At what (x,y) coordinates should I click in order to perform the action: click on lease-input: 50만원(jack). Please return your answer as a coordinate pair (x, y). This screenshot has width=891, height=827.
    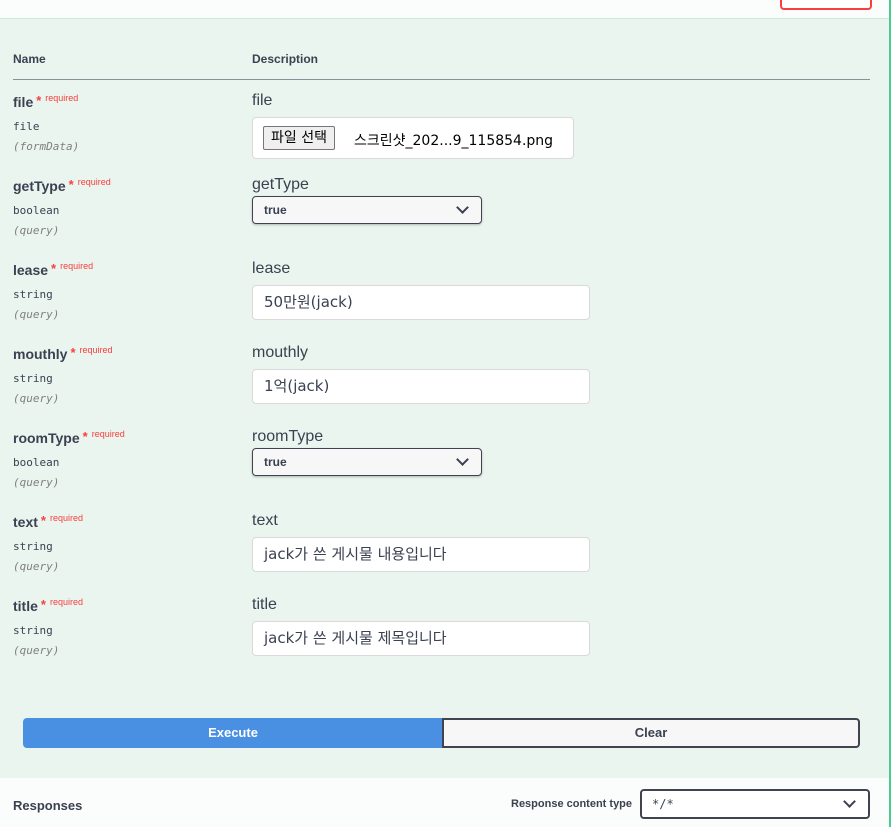
    Looking at the image, I should click on (421, 302).